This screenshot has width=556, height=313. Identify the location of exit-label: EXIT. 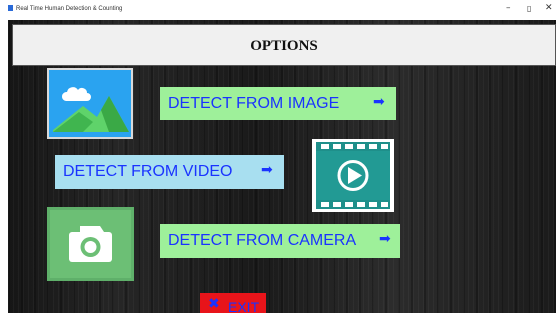
(244, 306).